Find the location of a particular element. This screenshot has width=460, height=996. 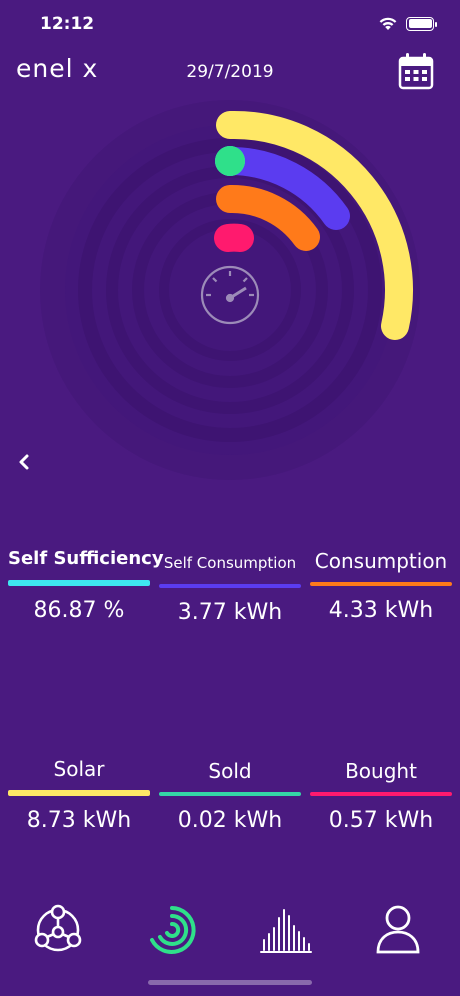

stat-value: 0.57 kWh is located at coordinates (381, 820).